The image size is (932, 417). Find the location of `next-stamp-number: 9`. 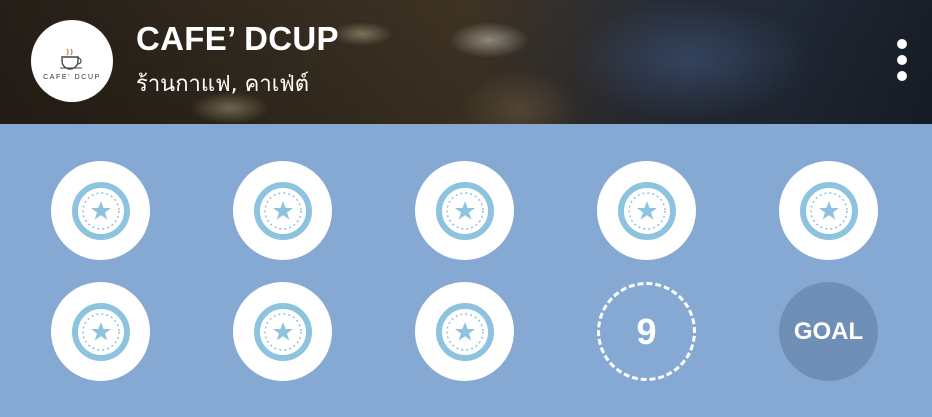

next-stamp-number: 9 is located at coordinates (646, 331).